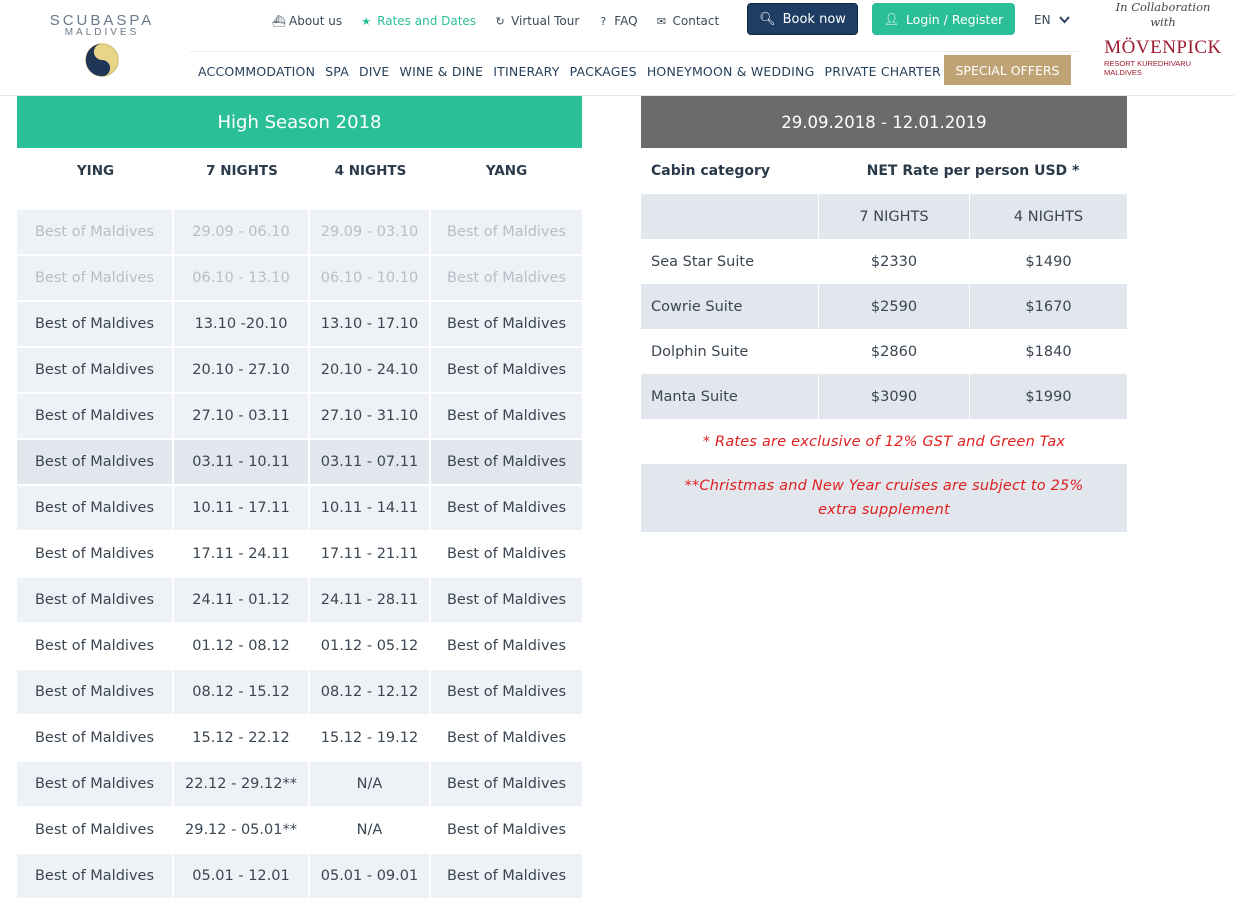 Image resolution: width=1234 pixels, height=908 pixels. What do you see at coordinates (95, 171) in the screenshot?
I see `column-header: YING` at bounding box center [95, 171].